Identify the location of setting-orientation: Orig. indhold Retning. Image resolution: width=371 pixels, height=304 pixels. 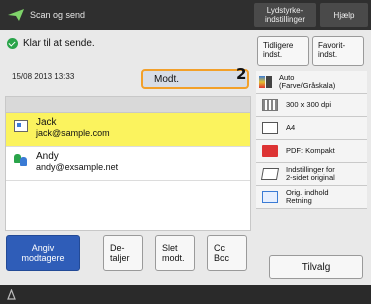
(311, 197).